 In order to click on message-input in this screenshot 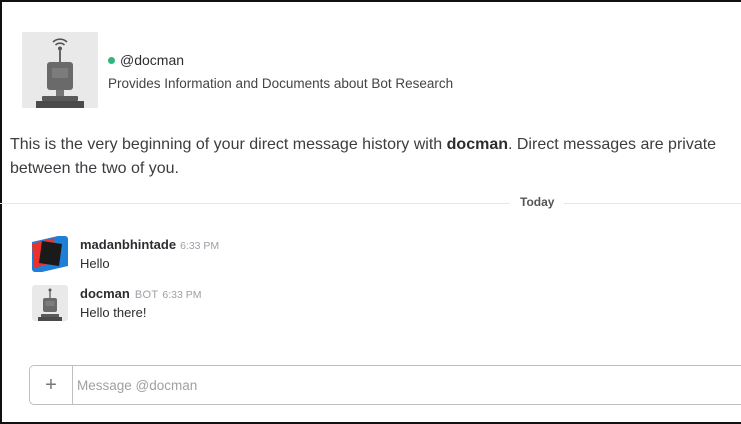, I will do `click(398, 385)`.